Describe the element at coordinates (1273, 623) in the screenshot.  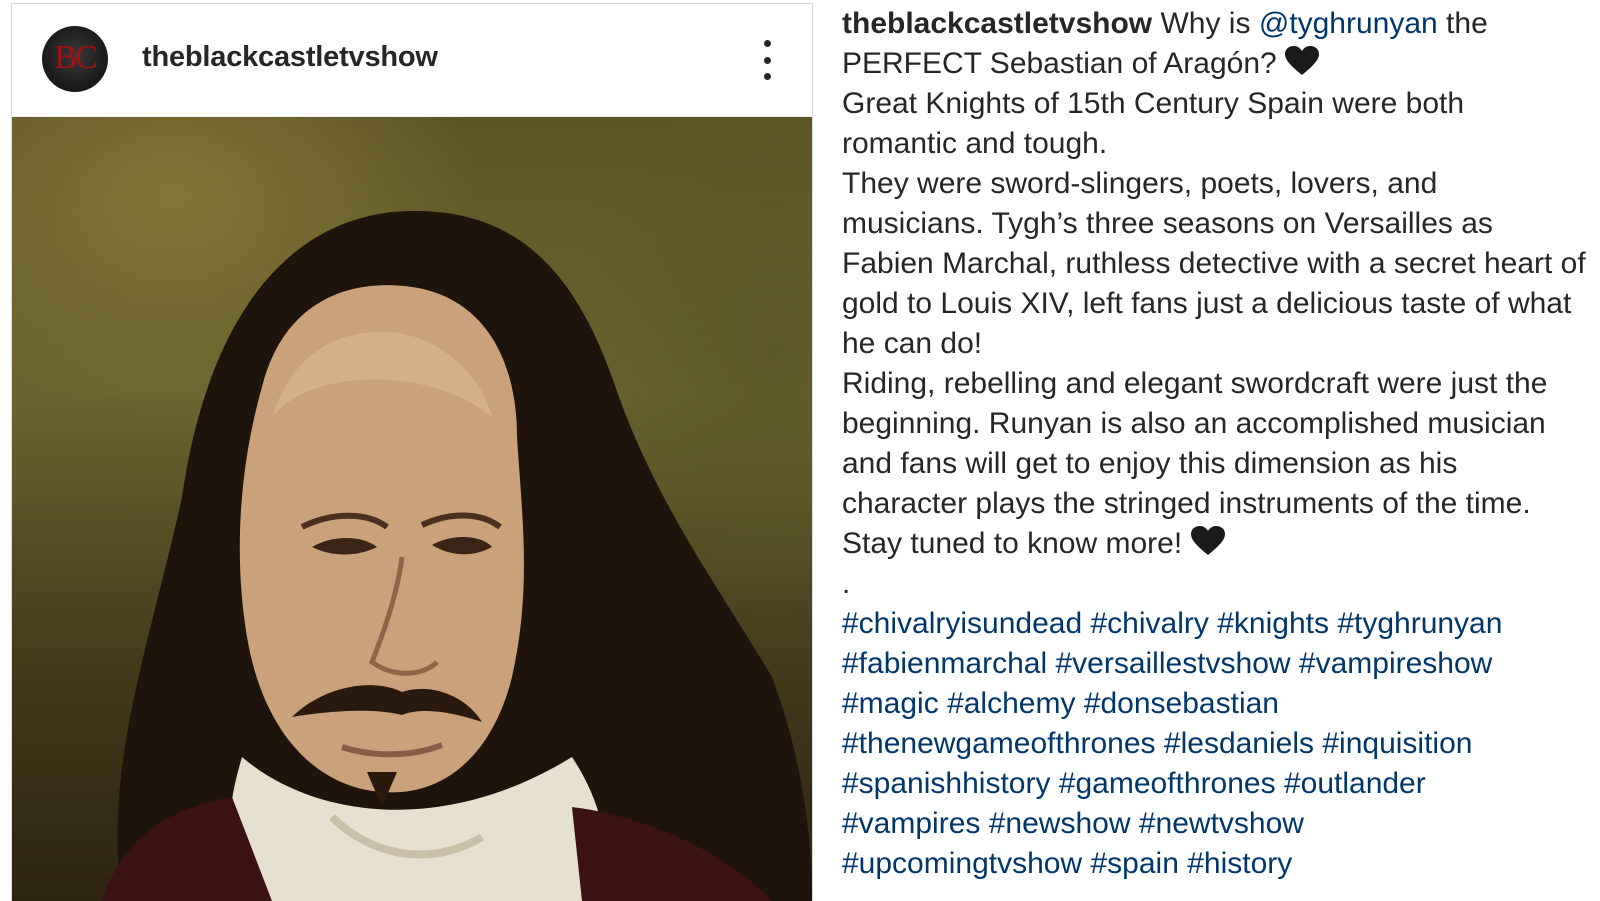
I see `hashtag-link: #knights` at that location.